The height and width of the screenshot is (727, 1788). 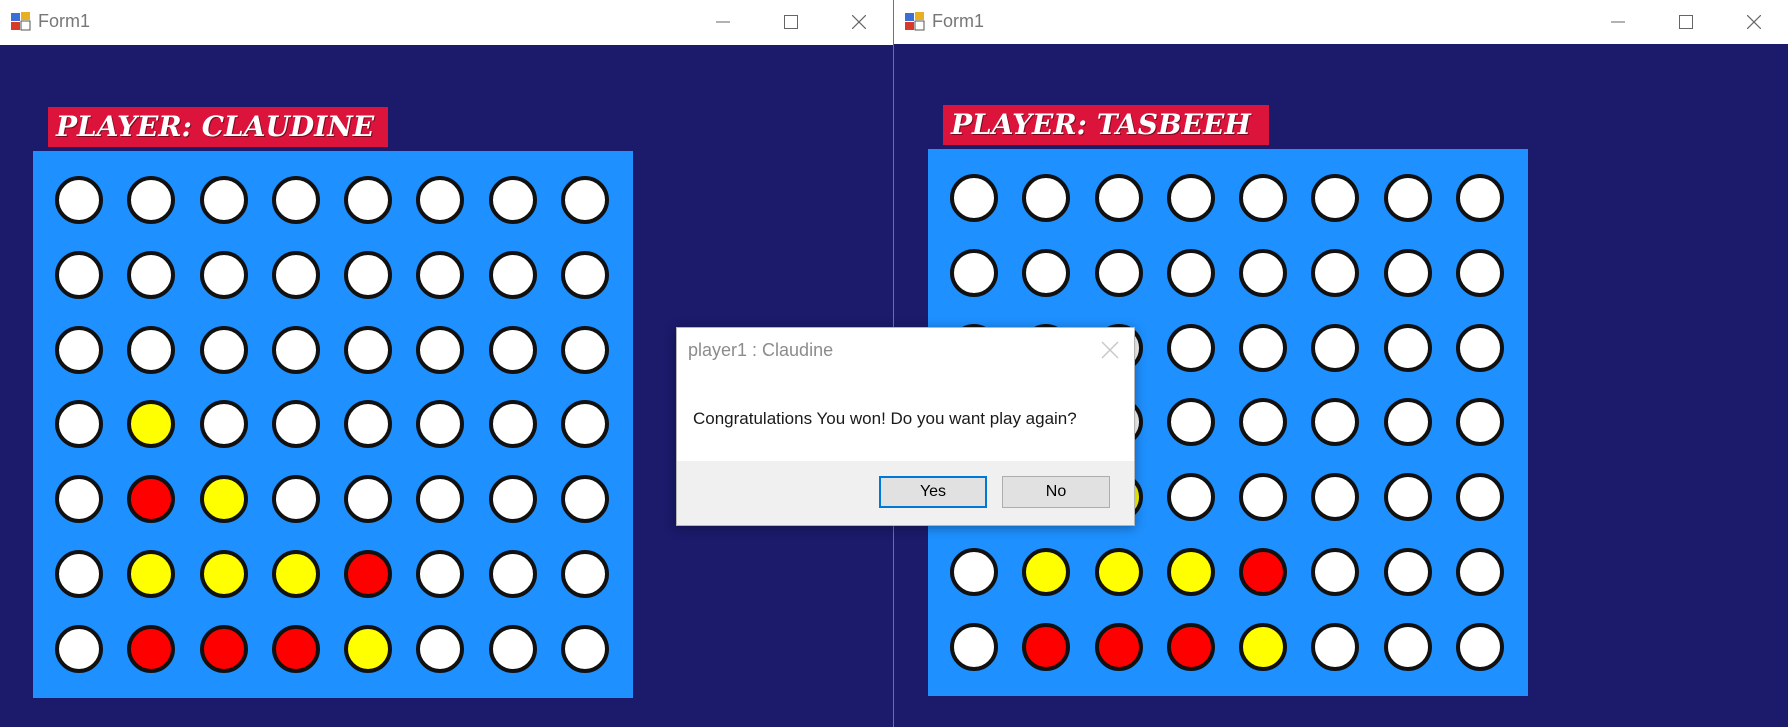 What do you see at coordinates (1110, 350) in the screenshot?
I see `close-icon` at bounding box center [1110, 350].